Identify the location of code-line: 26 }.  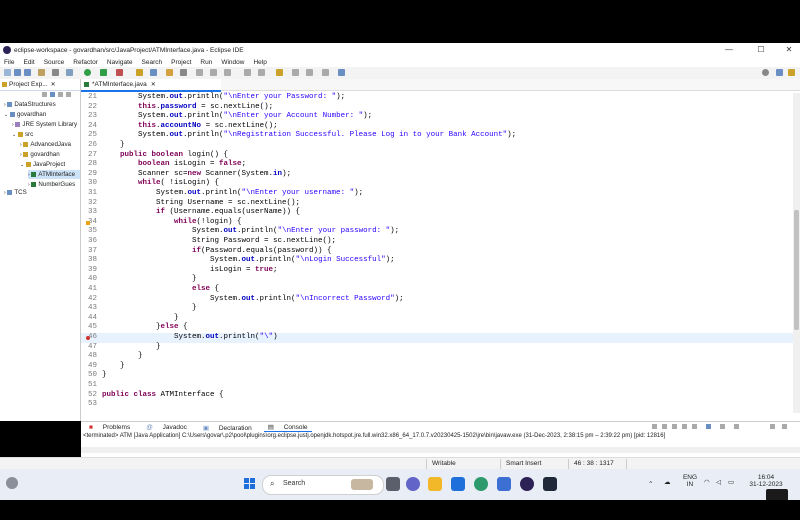
(437, 146).